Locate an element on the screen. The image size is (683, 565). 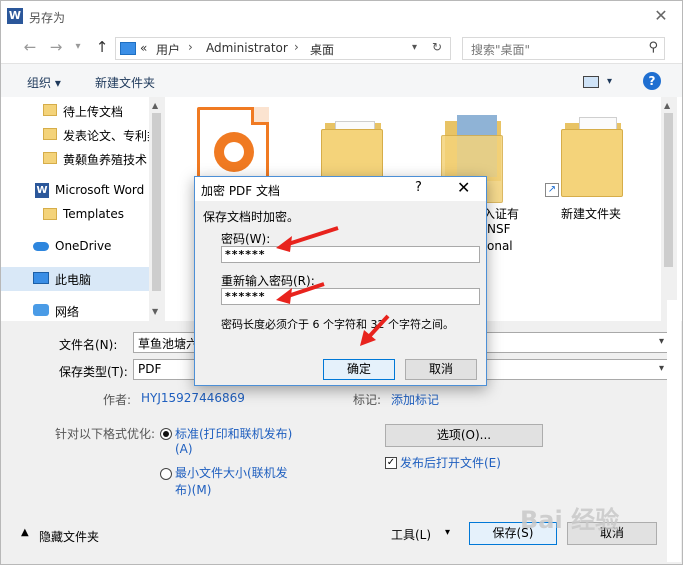
sidebar-item-network: 网络 is located at coordinates (75, 311).